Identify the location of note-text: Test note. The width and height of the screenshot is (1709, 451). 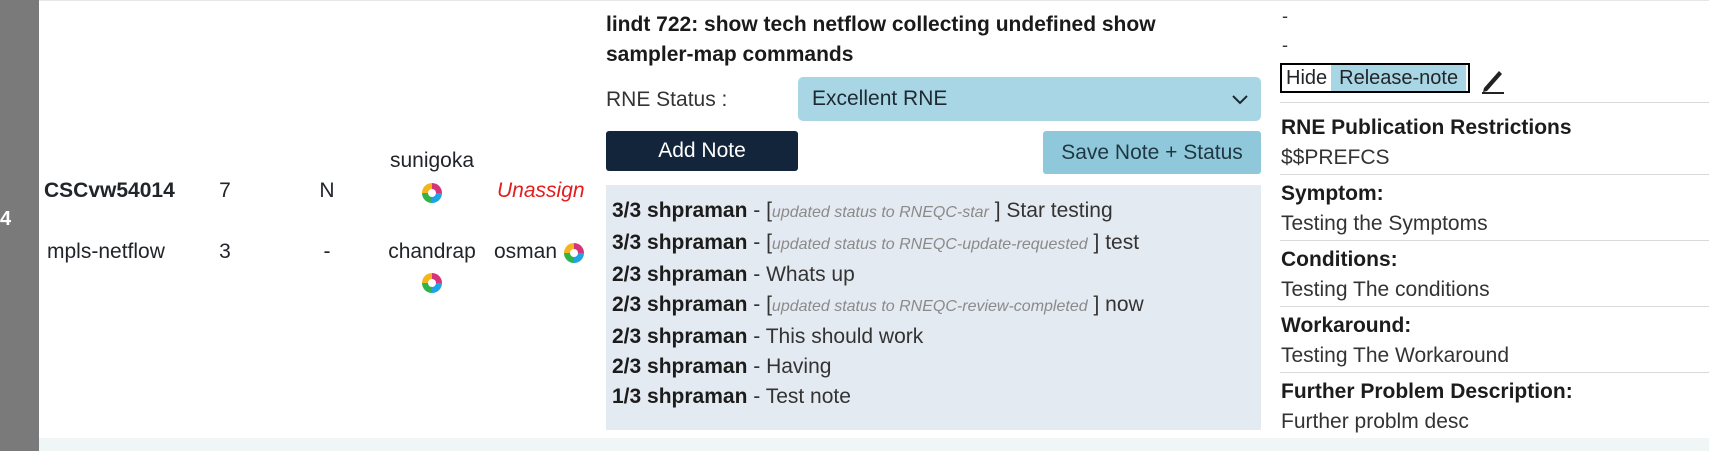
(808, 396).